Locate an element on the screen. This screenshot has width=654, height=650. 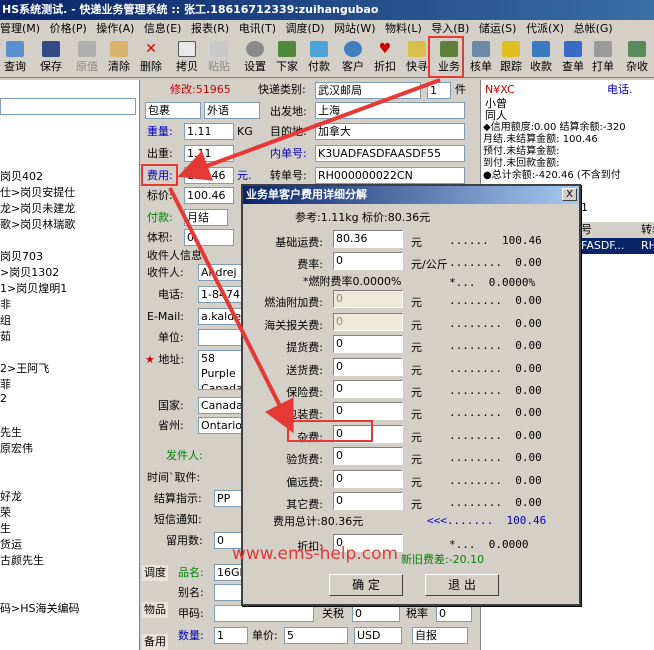
arrow-to-misc-fee is located at coordinates (231, 310).